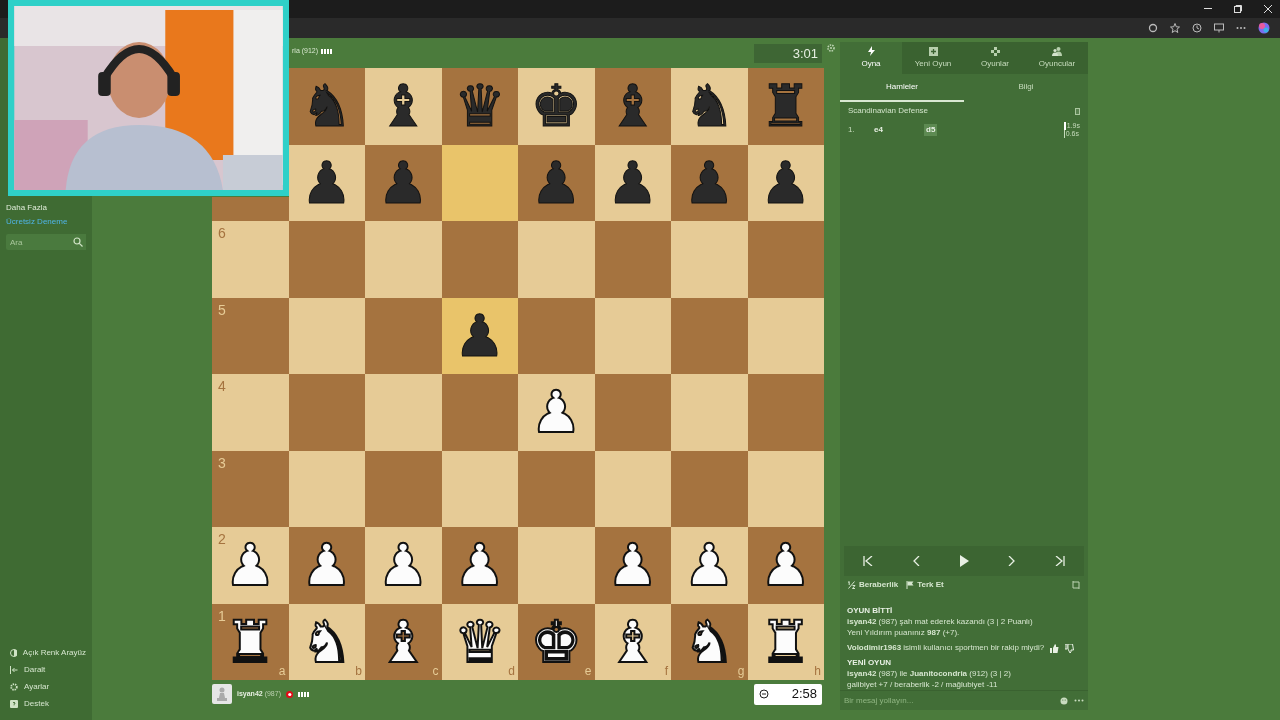 The image size is (1280, 720). Describe the element at coordinates (902, 88) in the screenshot. I see `tab: Hamleler` at that location.